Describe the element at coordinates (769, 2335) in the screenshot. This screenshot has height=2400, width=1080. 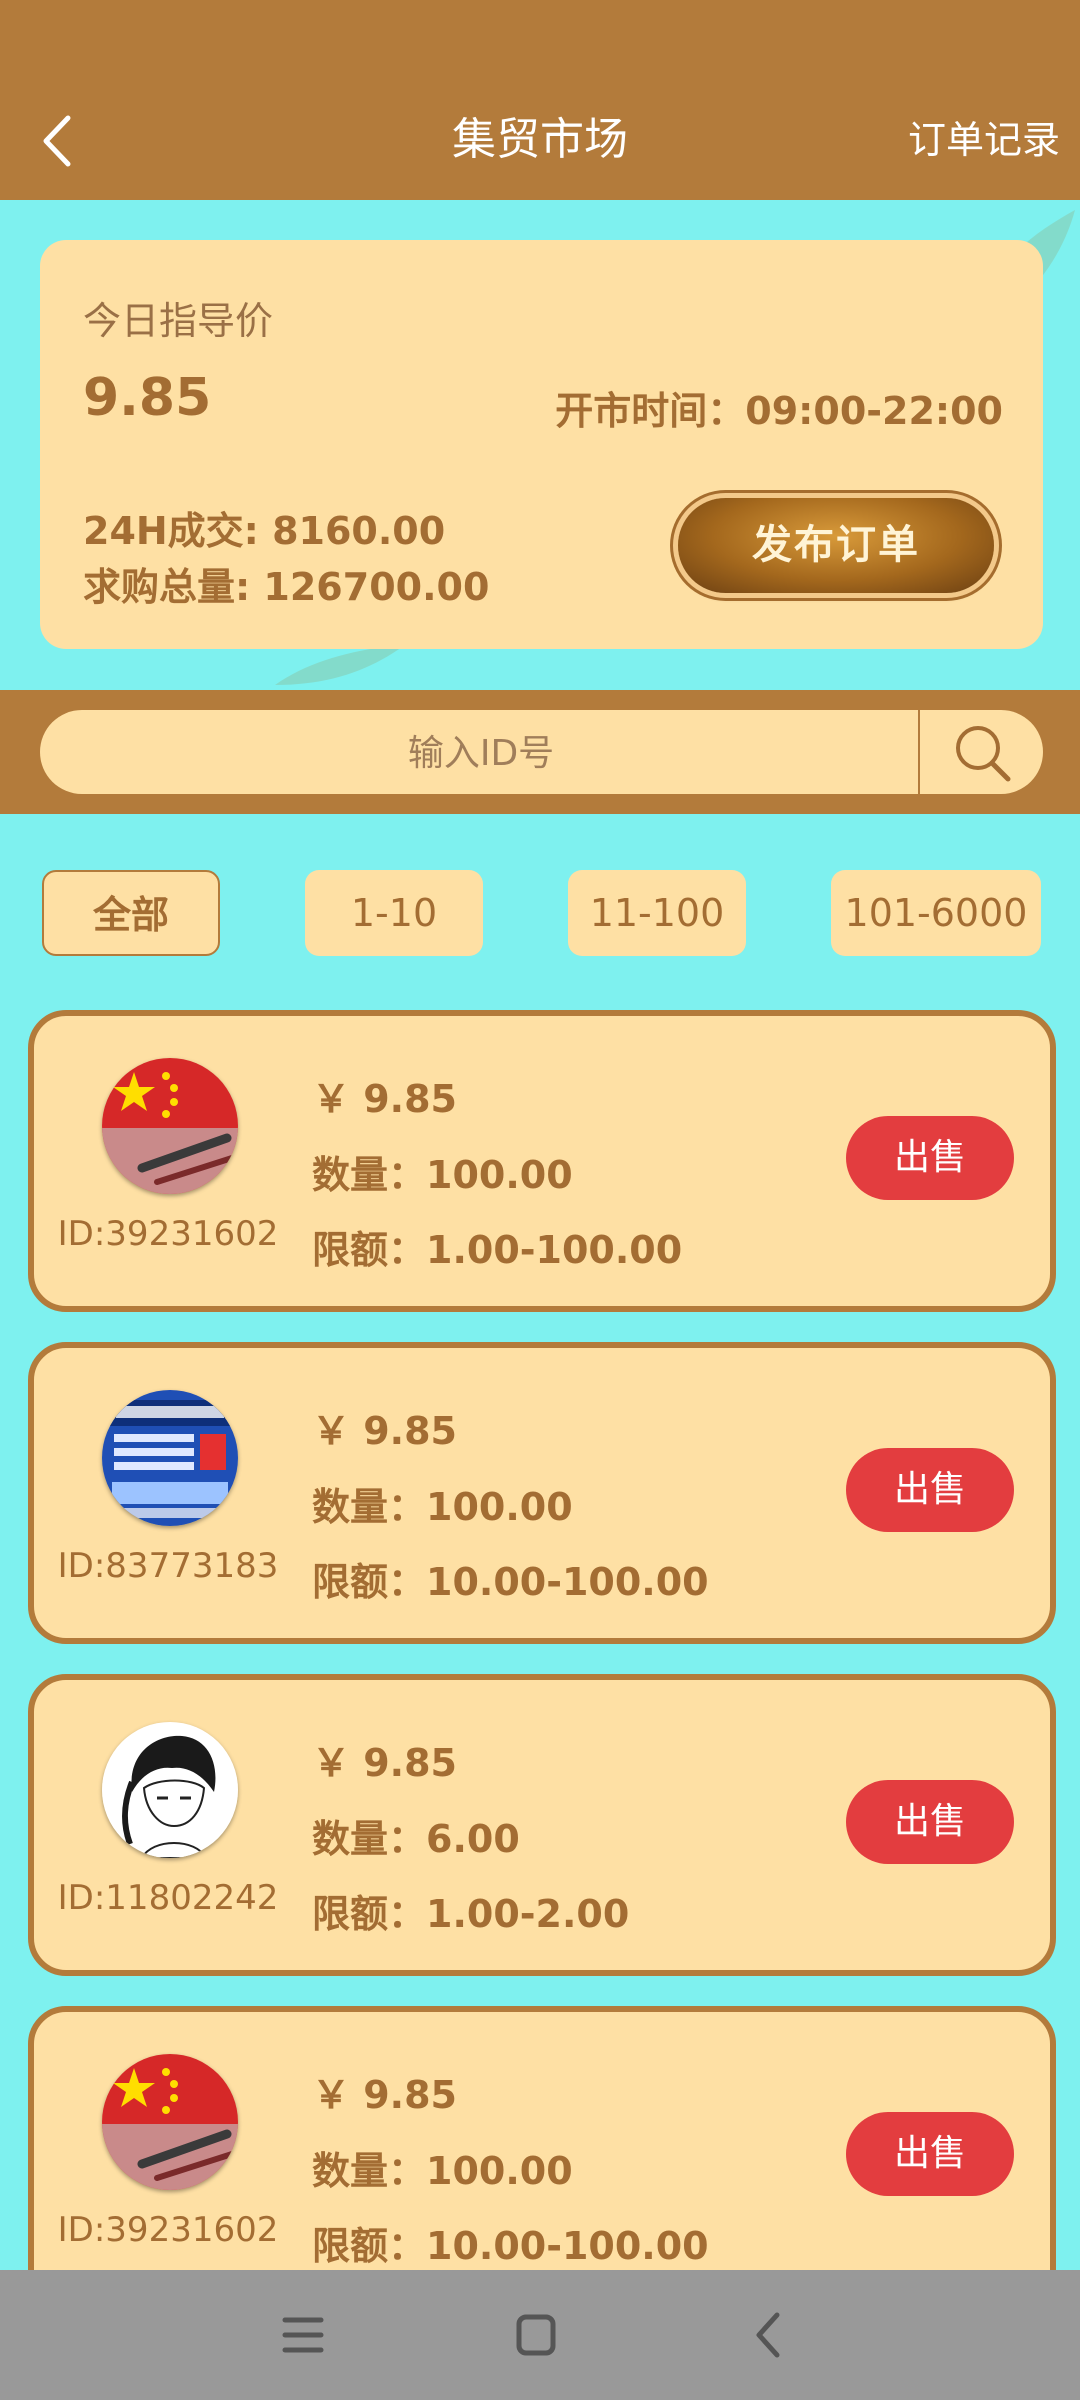
I see `back-chevron-icon` at that location.